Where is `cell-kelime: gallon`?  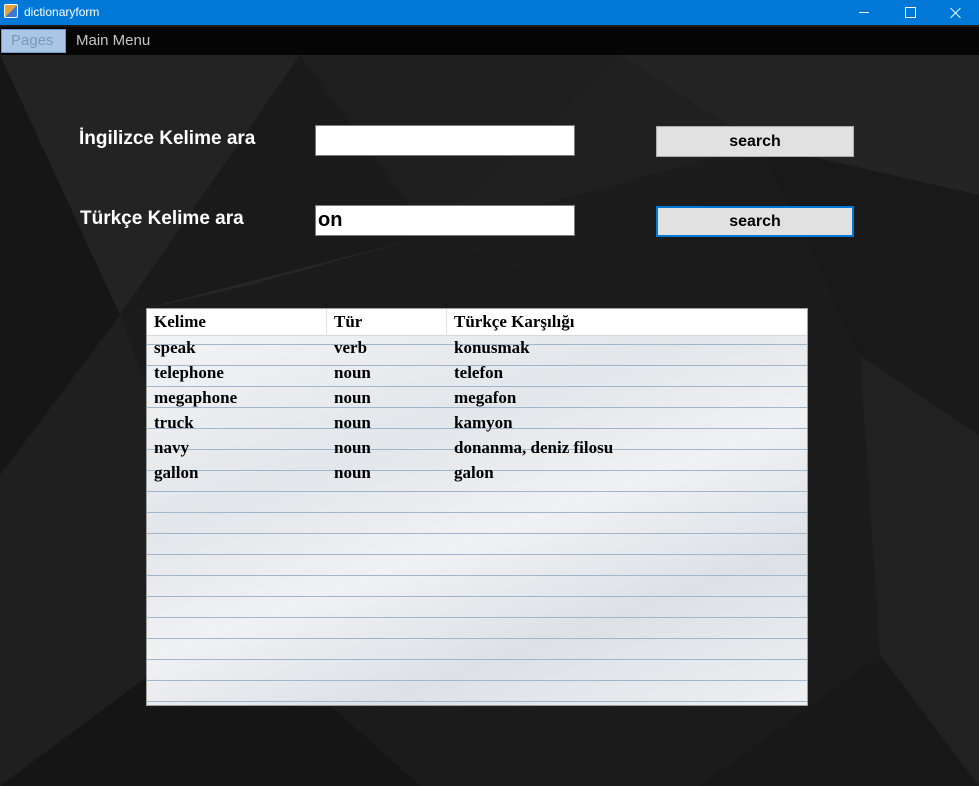 cell-kelime: gallon is located at coordinates (176, 472).